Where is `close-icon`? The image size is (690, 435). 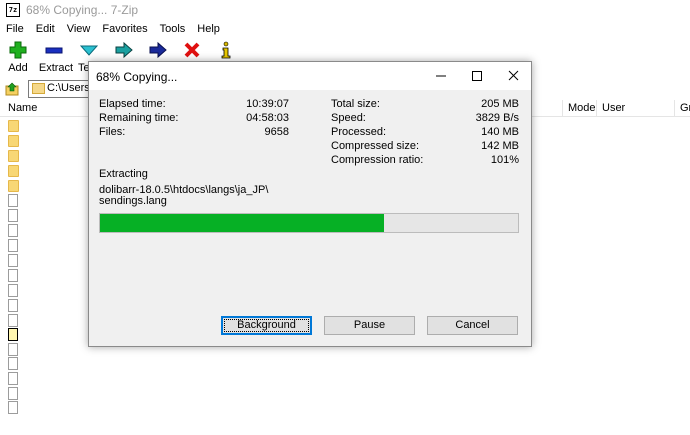 close-icon is located at coordinates (513, 75).